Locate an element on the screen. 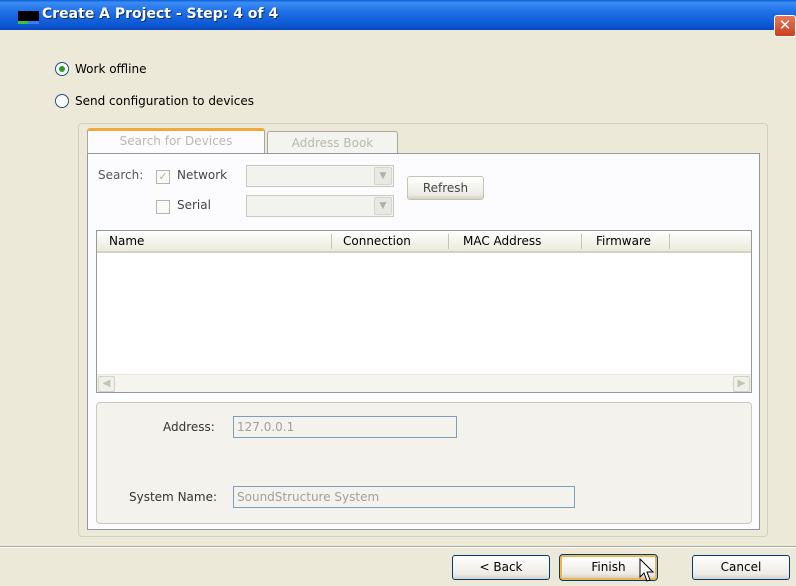  network-label: Network is located at coordinates (202, 175).